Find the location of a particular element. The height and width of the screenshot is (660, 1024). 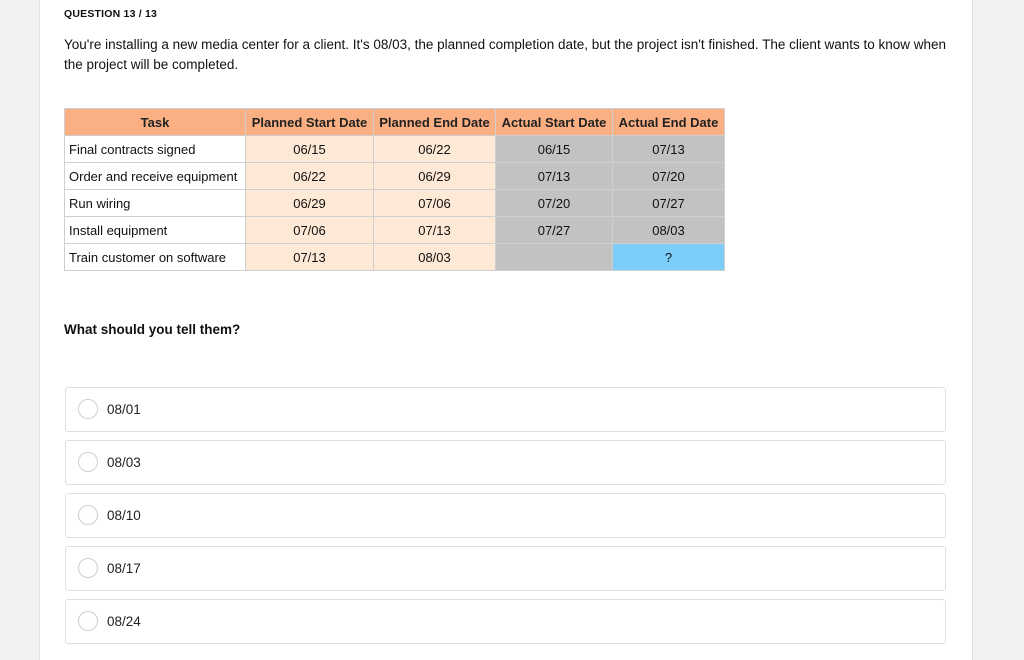

answer-option-2: 08/03 is located at coordinates (505, 462).